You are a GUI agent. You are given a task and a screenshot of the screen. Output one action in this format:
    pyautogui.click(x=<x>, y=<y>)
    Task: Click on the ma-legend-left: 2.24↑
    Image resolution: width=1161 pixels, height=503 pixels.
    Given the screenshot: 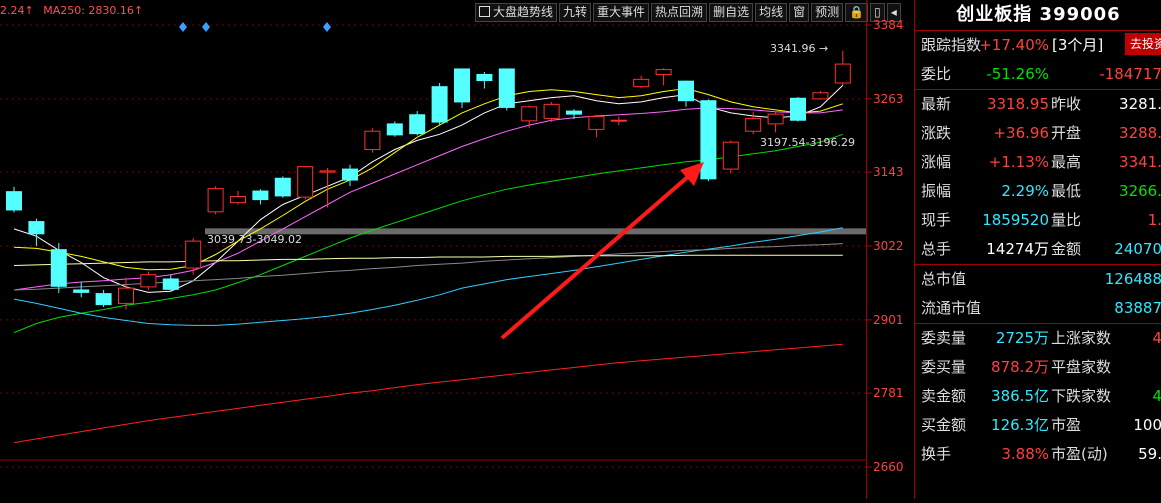 What is the action you would take?
    pyautogui.click(x=17, y=10)
    